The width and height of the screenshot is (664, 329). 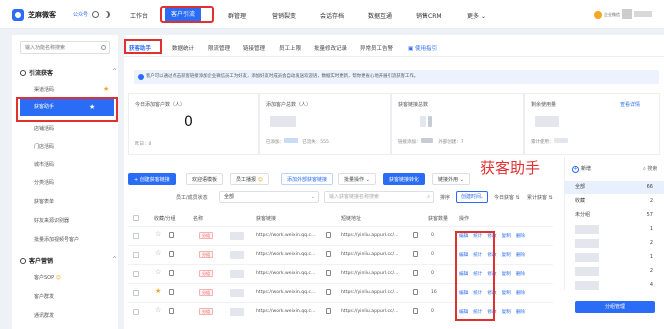 I want to click on sidebar-item-city-qrcode: 城市活码, so click(x=44, y=164).